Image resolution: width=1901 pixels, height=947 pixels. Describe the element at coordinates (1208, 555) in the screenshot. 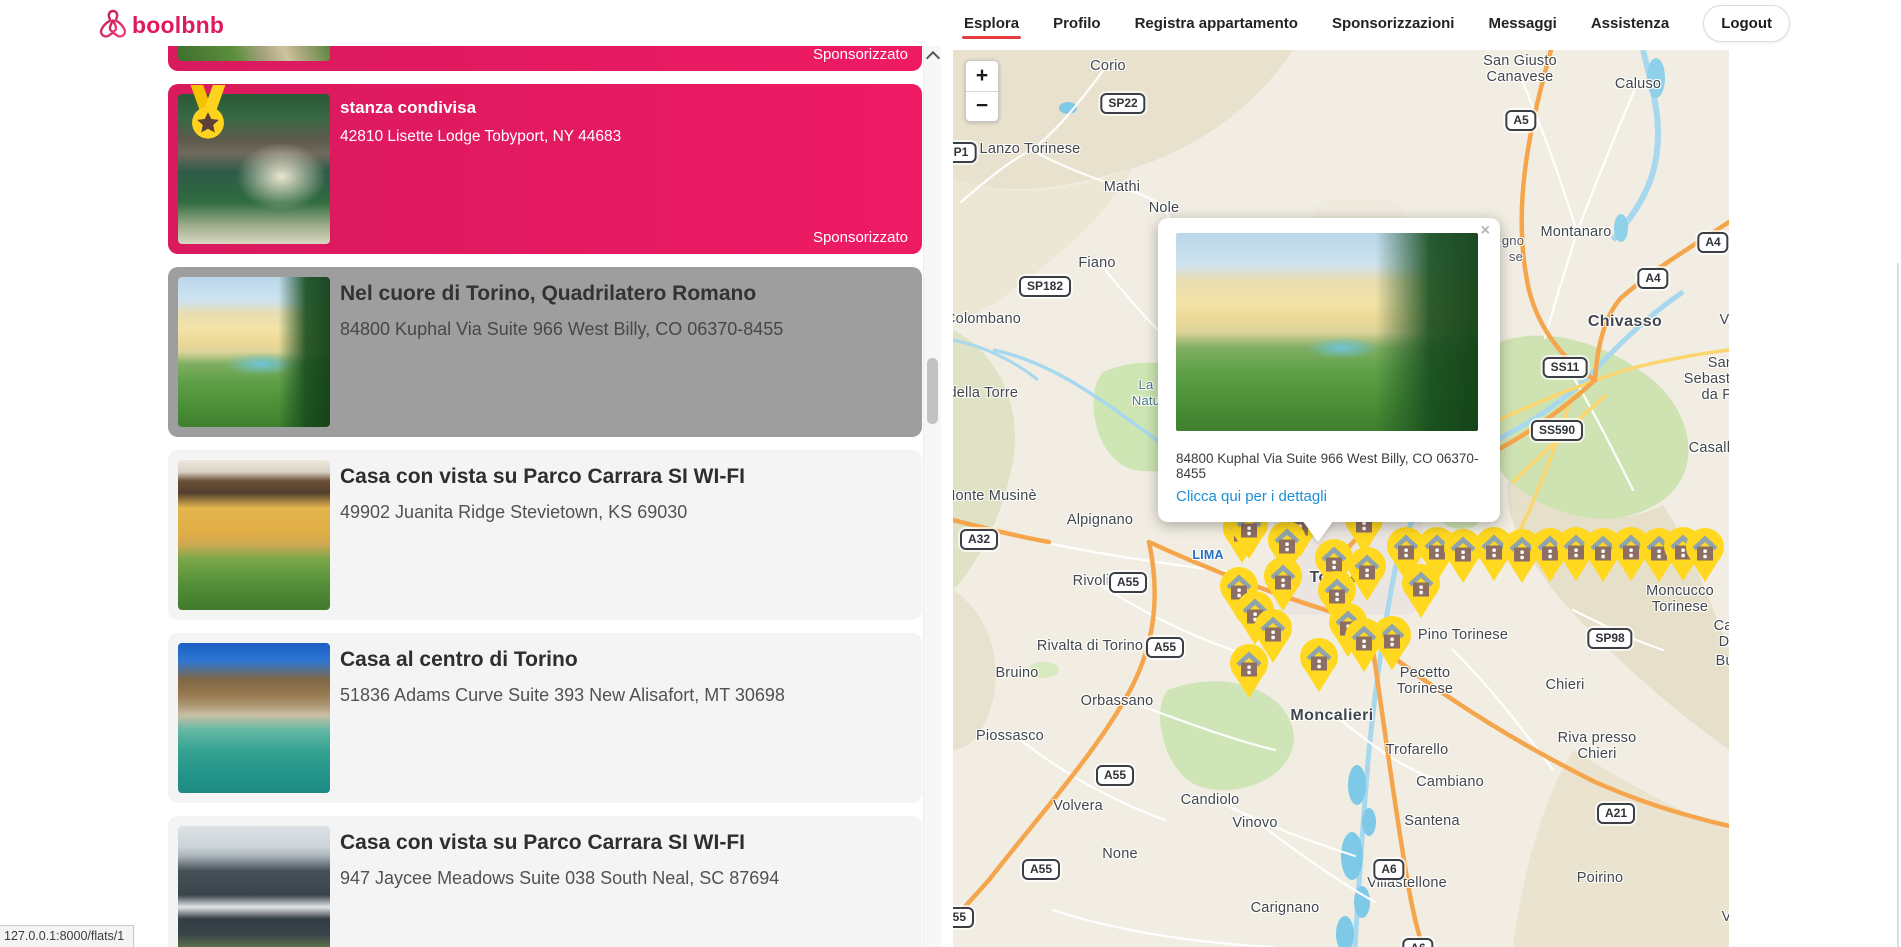

I see `map-label-lima: LIMA` at that location.